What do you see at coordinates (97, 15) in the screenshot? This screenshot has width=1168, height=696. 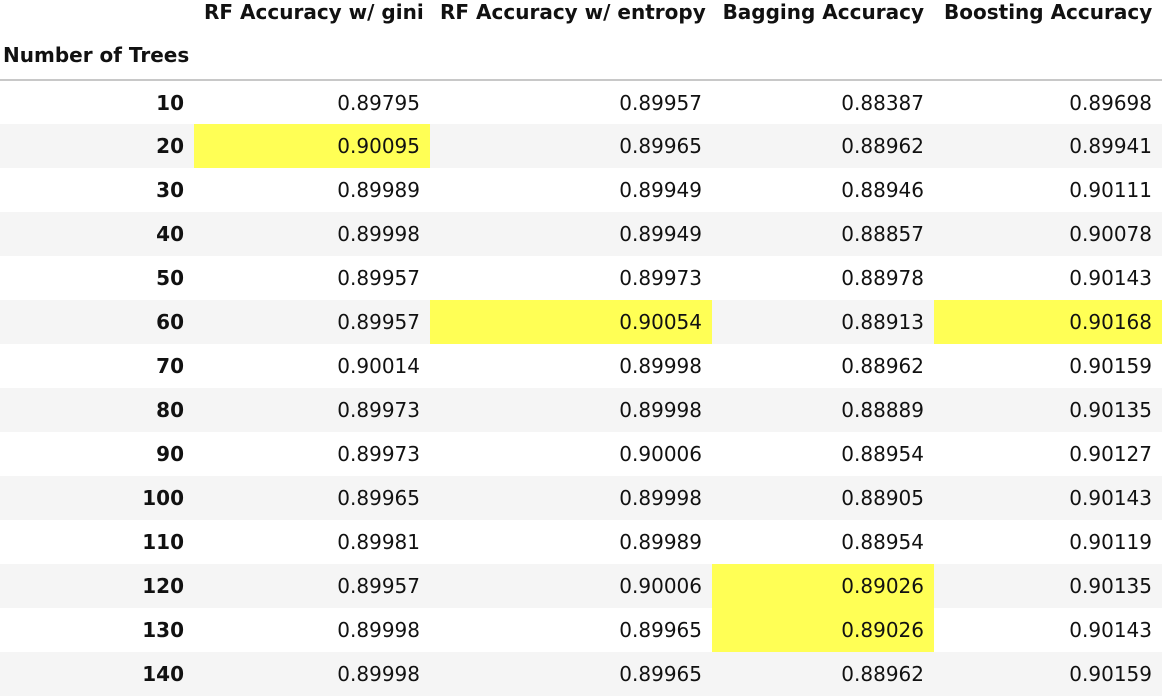 I see `header-corner` at bounding box center [97, 15].